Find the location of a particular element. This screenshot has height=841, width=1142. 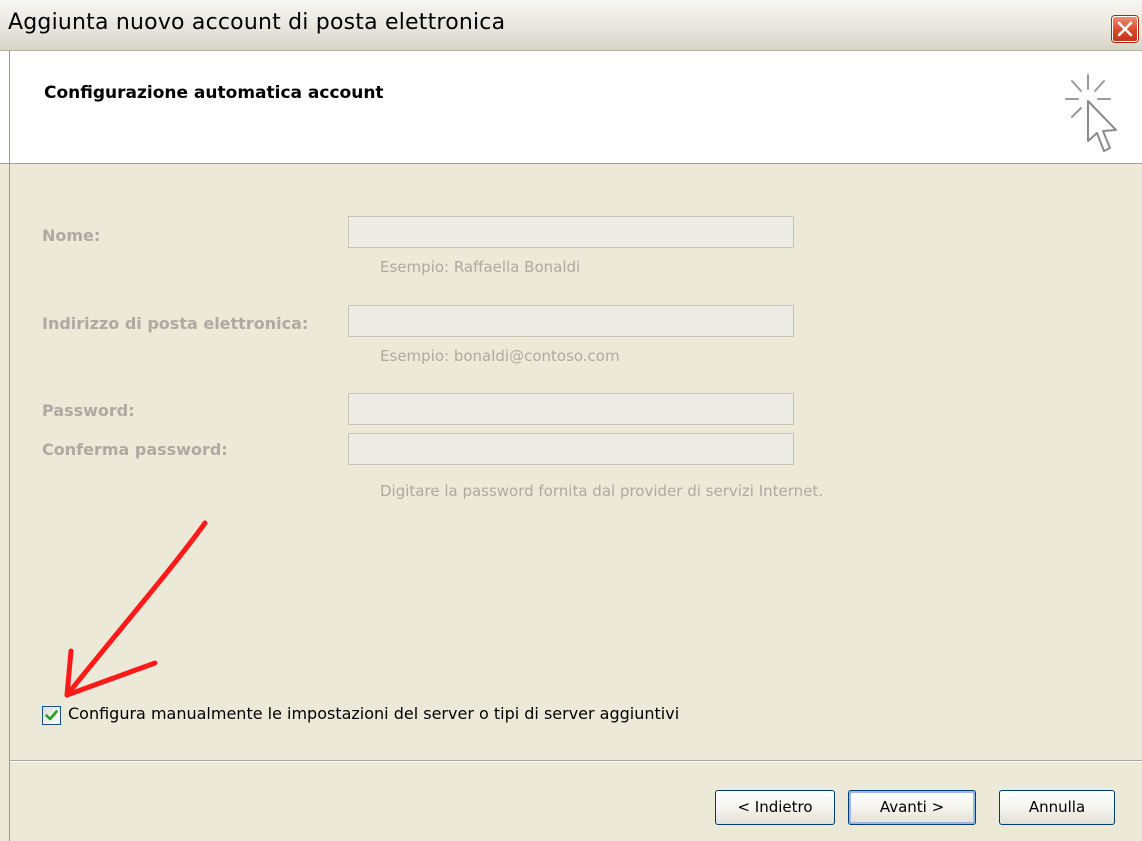

password-label: Password: is located at coordinates (88, 410).